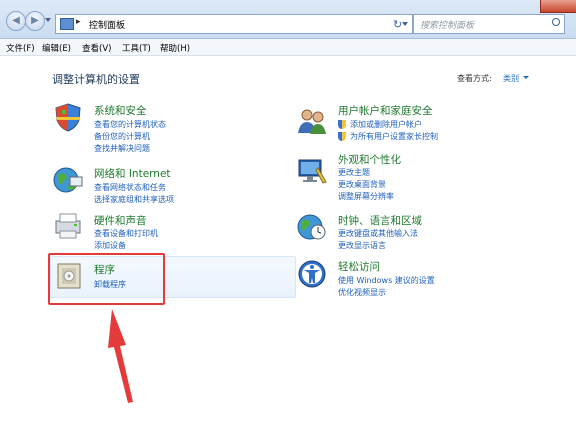 The height and width of the screenshot is (422, 576). Describe the element at coordinates (556, 22) in the screenshot. I see `search-icon` at that location.